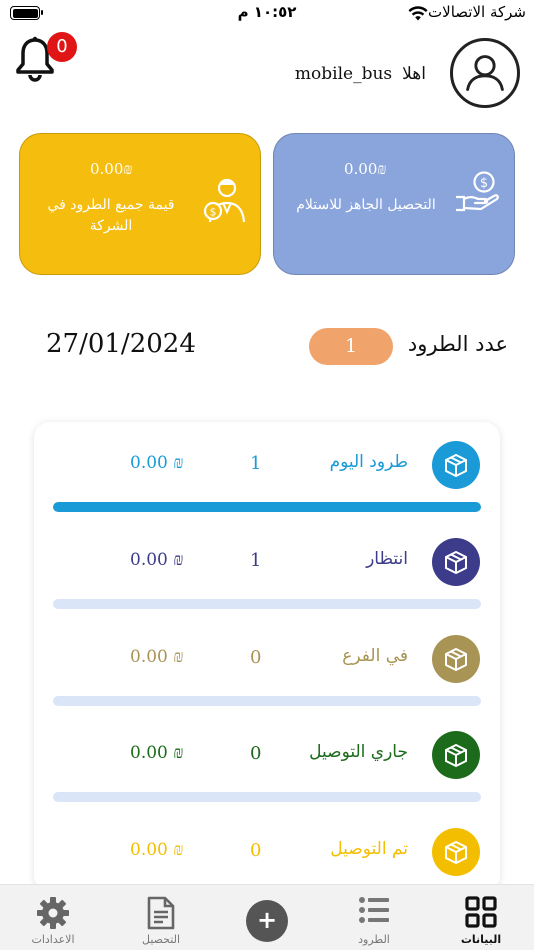 Image resolution: width=534 pixels, height=950 pixels. Describe the element at coordinates (267, 664) in the screenshot. I see `status-row-at-branch: في الفرع 0 0.00 ₪` at that location.